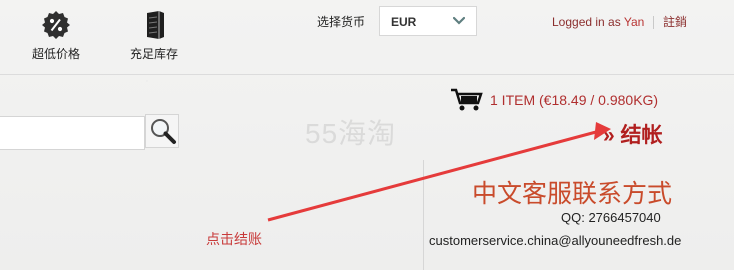  I want to click on feature-stock-label: 充足库存, so click(153, 54).